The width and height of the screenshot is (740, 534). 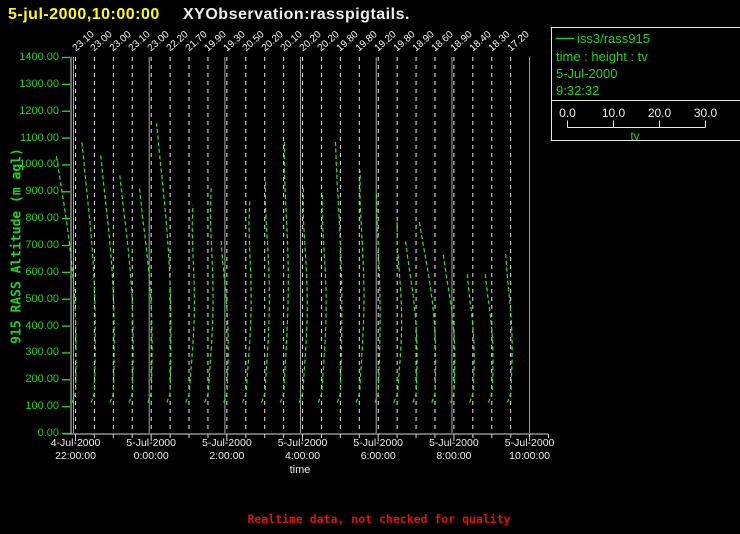 What do you see at coordinates (705, 113) in the screenshot?
I see `tv-scale-number: 30.0` at bounding box center [705, 113].